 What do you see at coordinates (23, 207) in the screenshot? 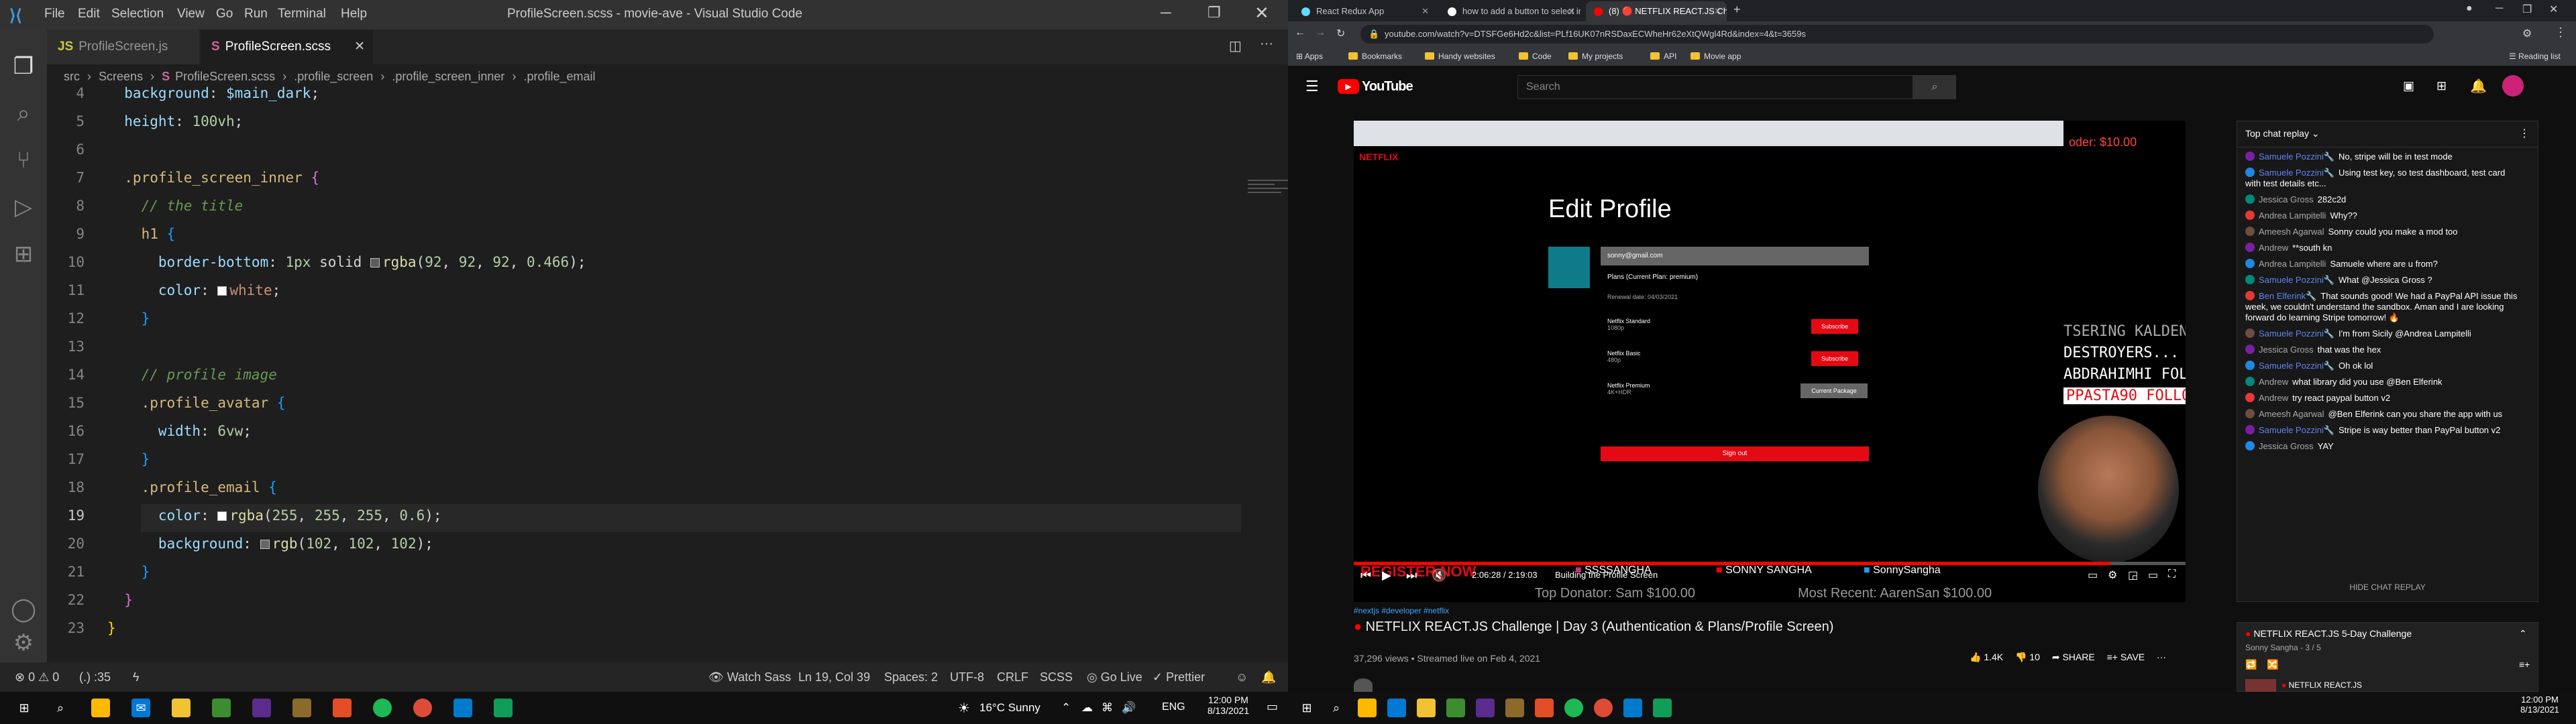
I see `run-debug-icon: ▷` at bounding box center [23, 207].